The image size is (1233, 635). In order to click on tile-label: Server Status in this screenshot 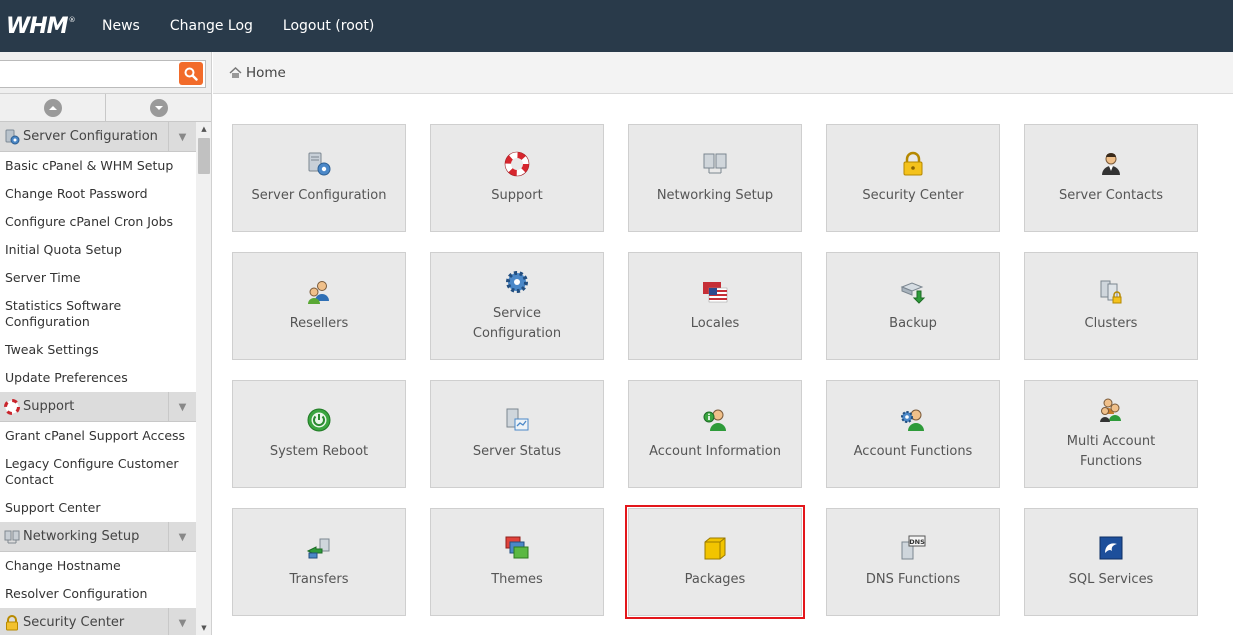, I will do `click(517, 451)`.